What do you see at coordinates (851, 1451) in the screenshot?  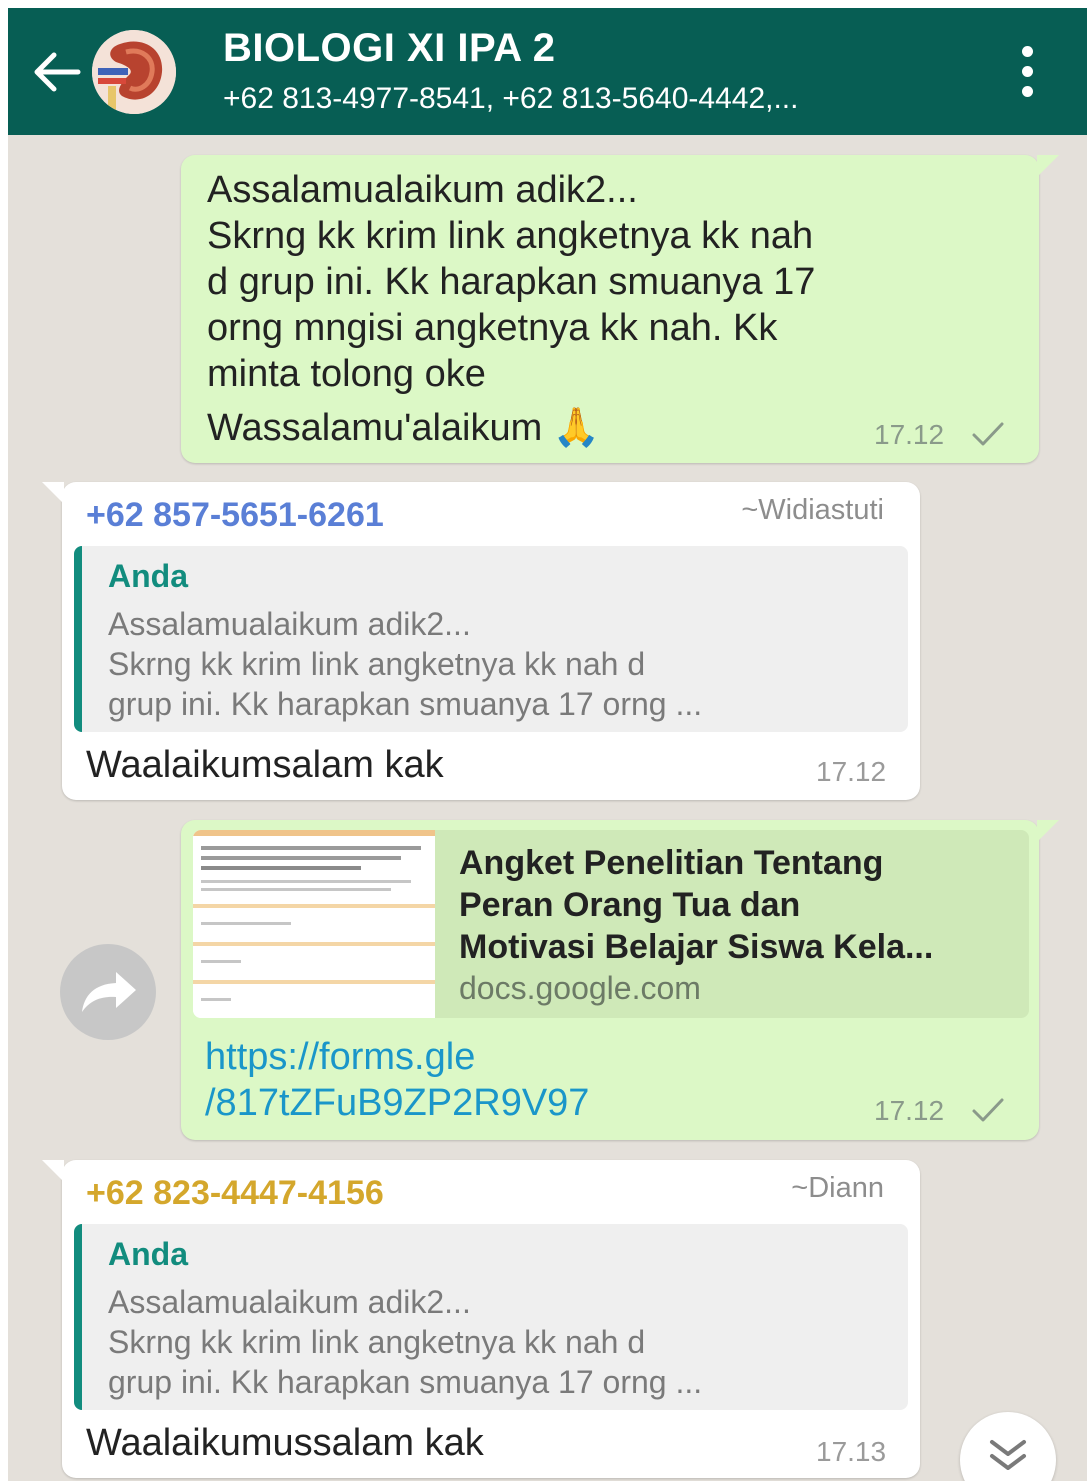 I see `message-time: 17.13` at bounding box center [851, 1451].